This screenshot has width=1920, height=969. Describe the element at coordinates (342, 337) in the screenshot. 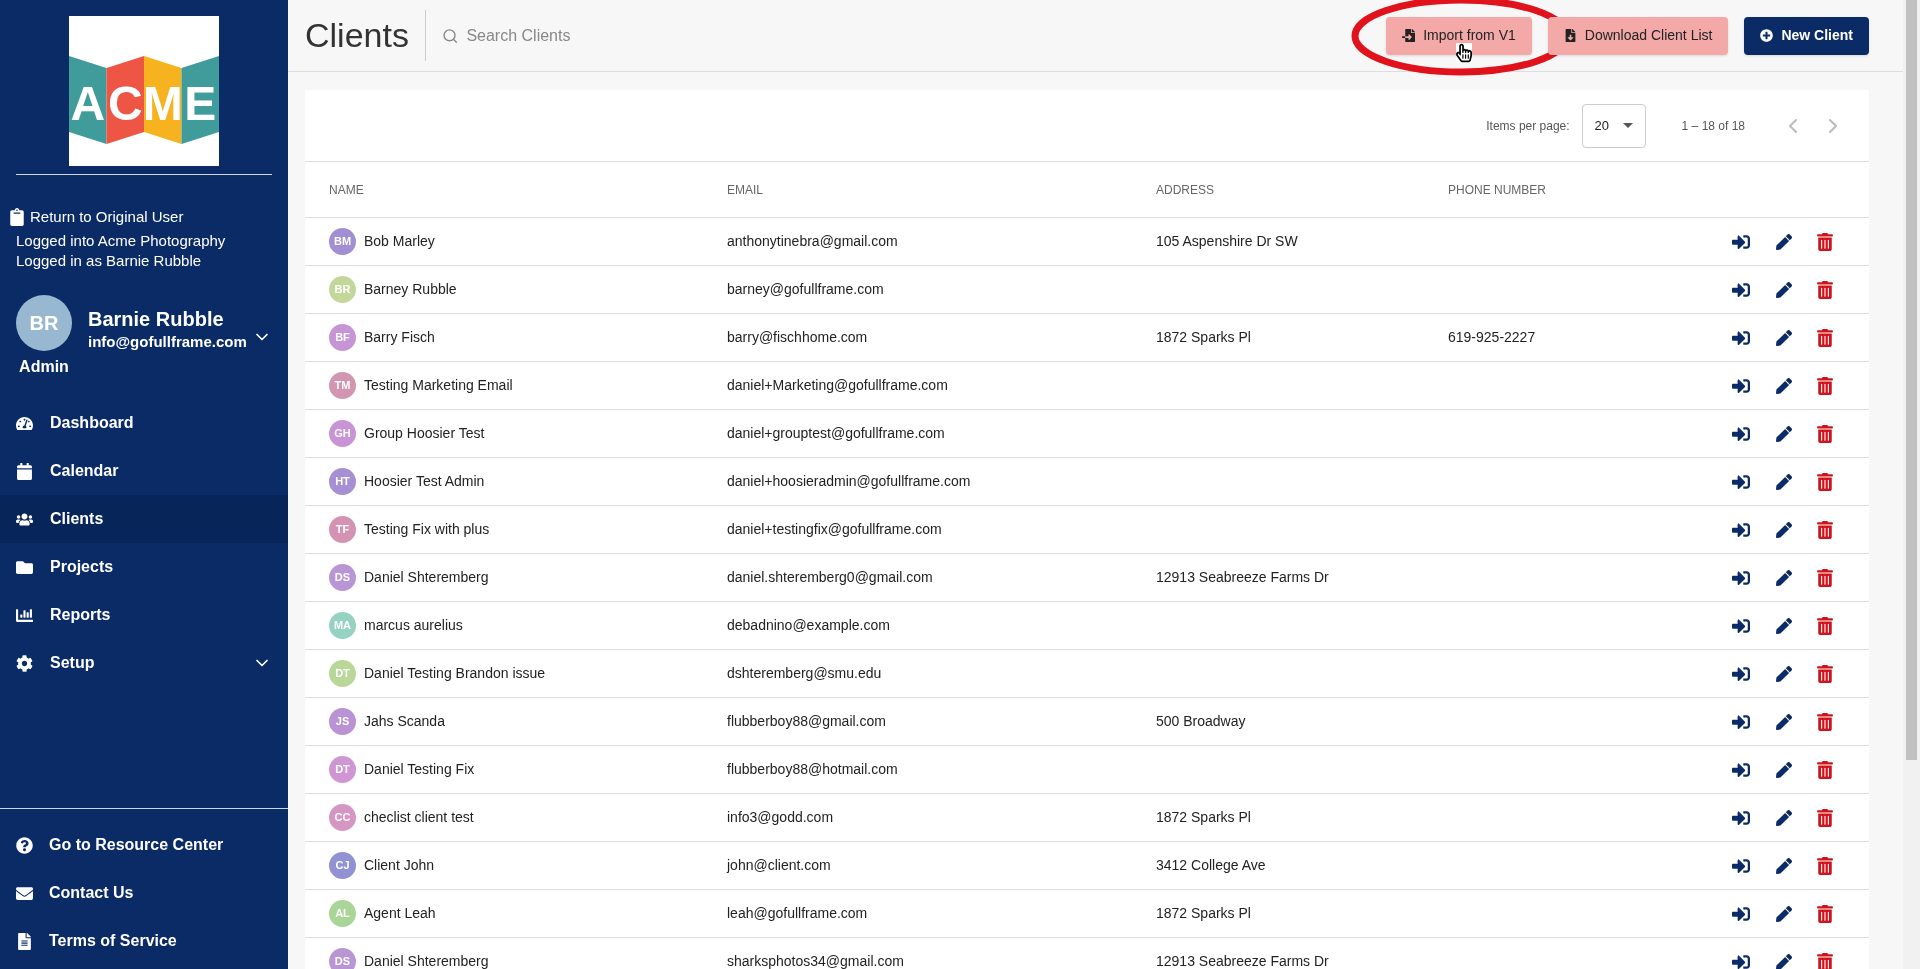

I see `client-avatar: BF` at that location.